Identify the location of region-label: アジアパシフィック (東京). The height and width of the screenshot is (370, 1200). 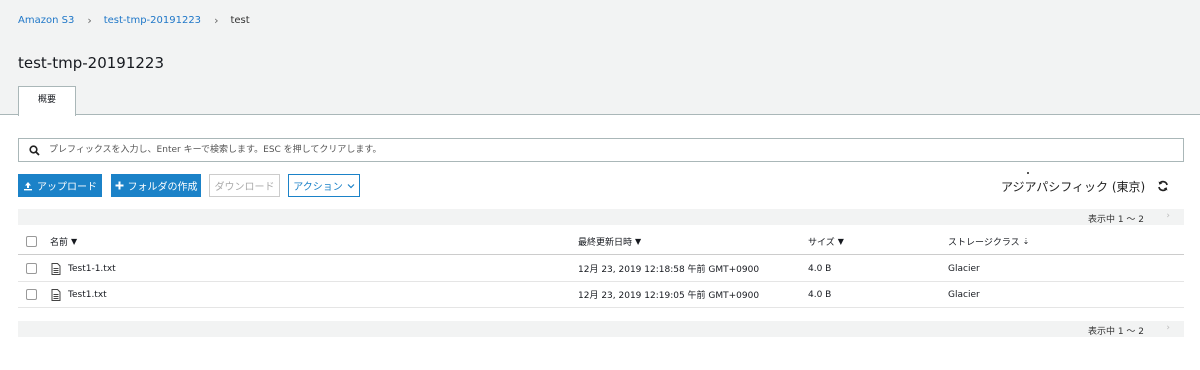
(1073, 187).